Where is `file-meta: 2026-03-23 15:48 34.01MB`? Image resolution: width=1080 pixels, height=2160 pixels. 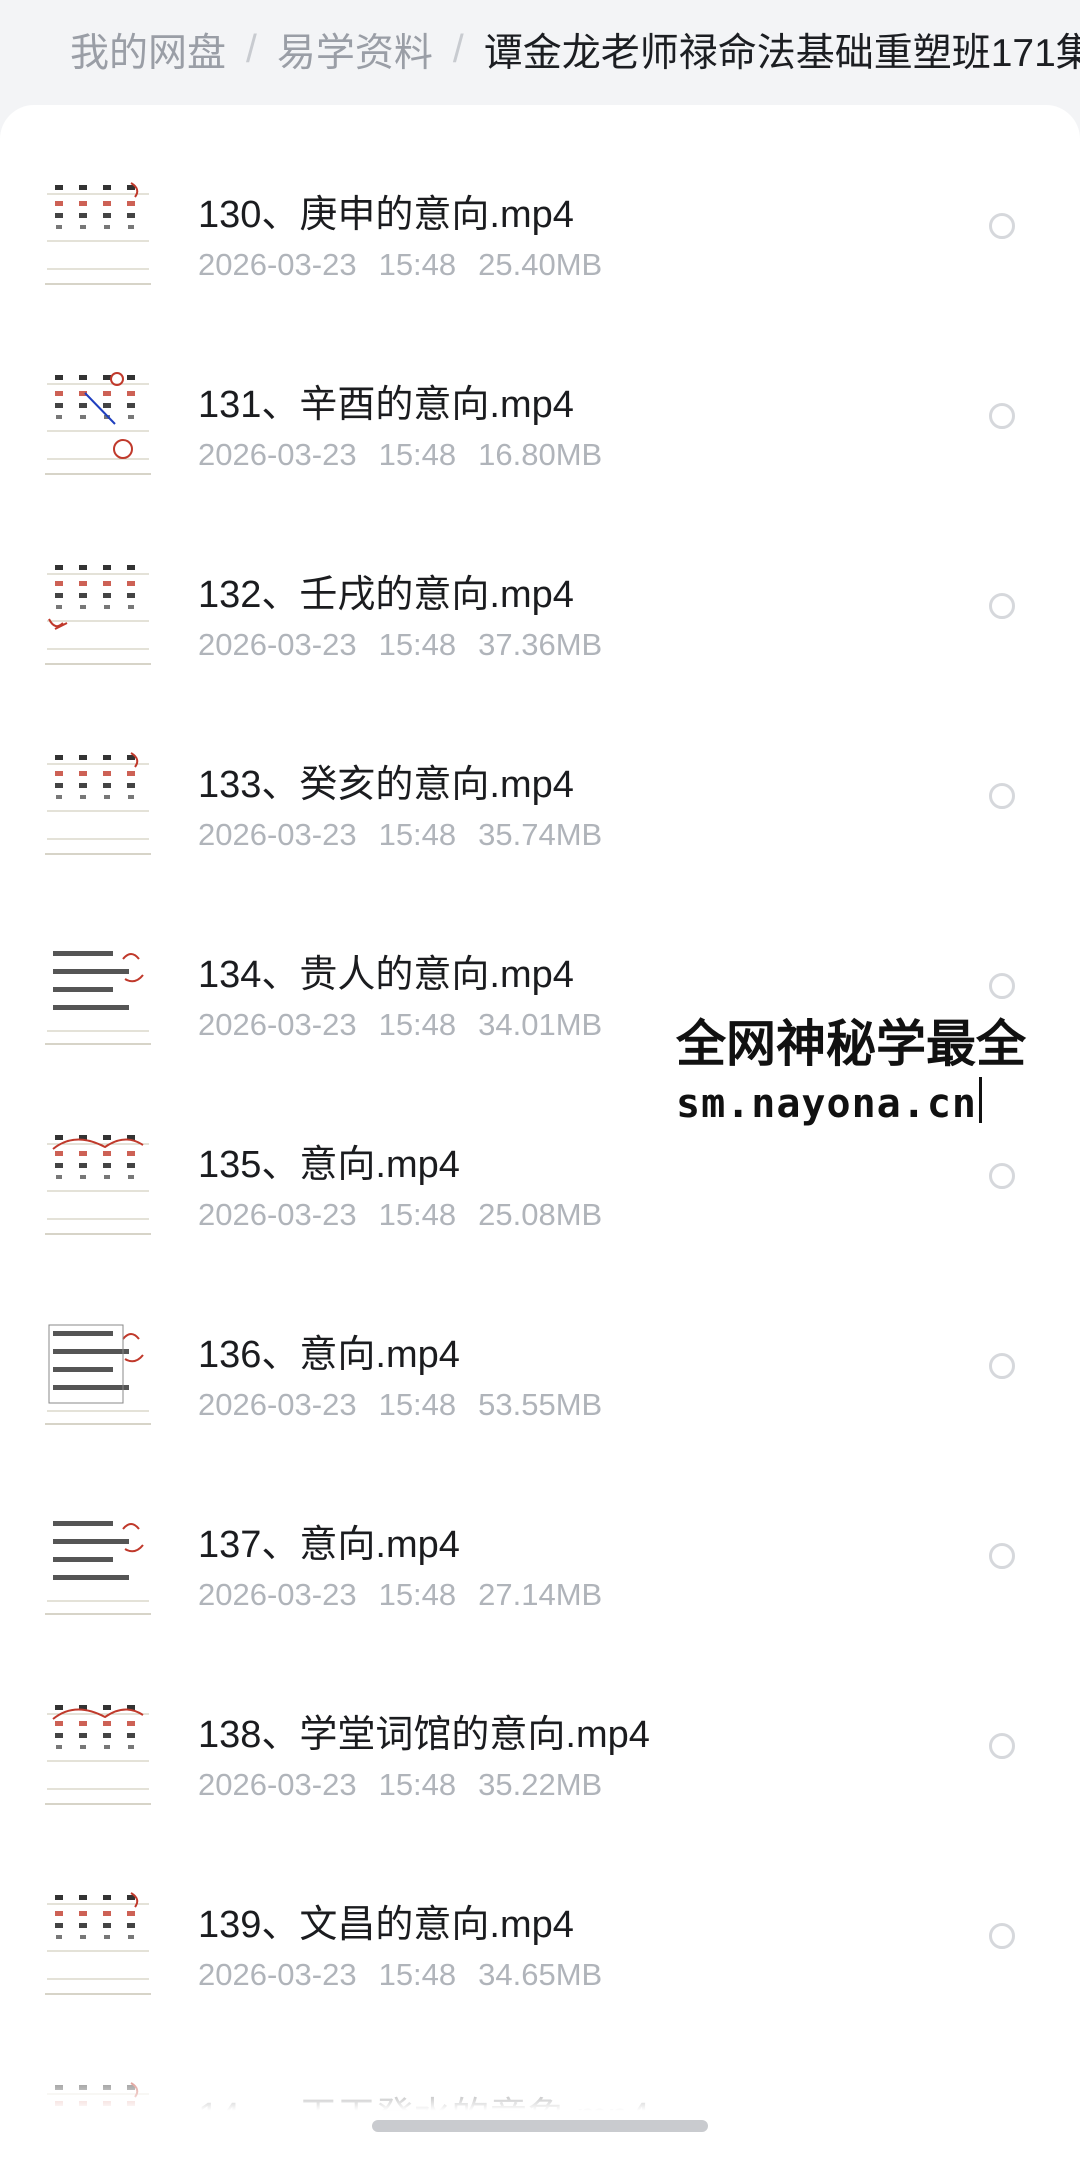
file-meta: 2026-03-23 15:48 34.01MB is located at coordinates (400, 1025).